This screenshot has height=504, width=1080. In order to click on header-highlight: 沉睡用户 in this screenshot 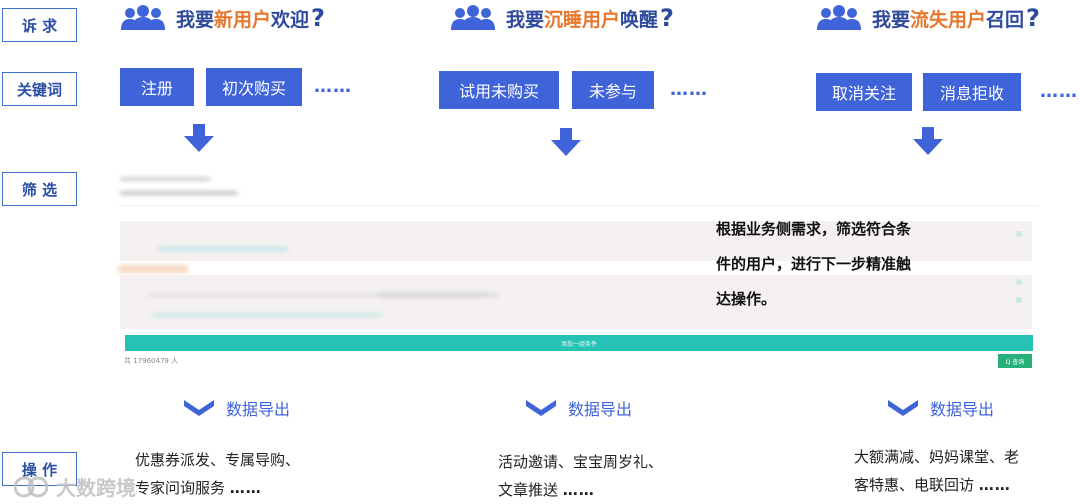, I will do `click(582, 19)`.